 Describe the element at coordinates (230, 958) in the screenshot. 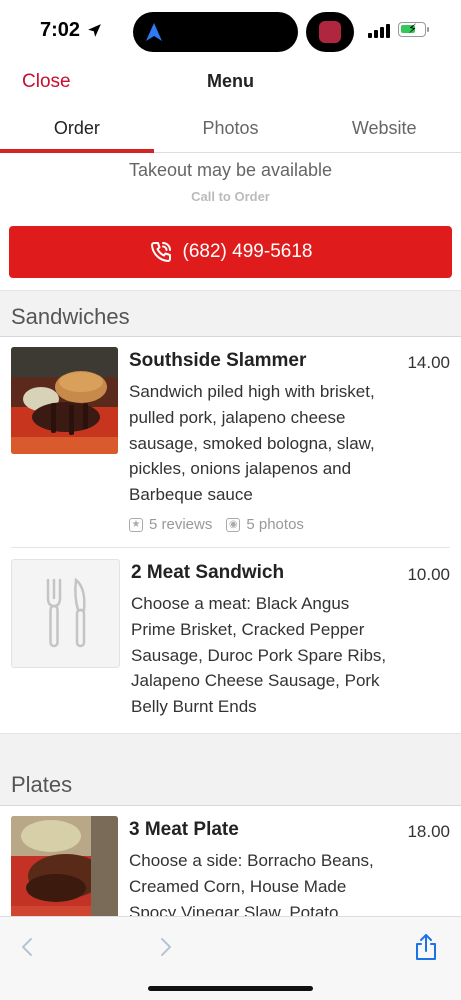

I see `bottom-toolbar` at that location.